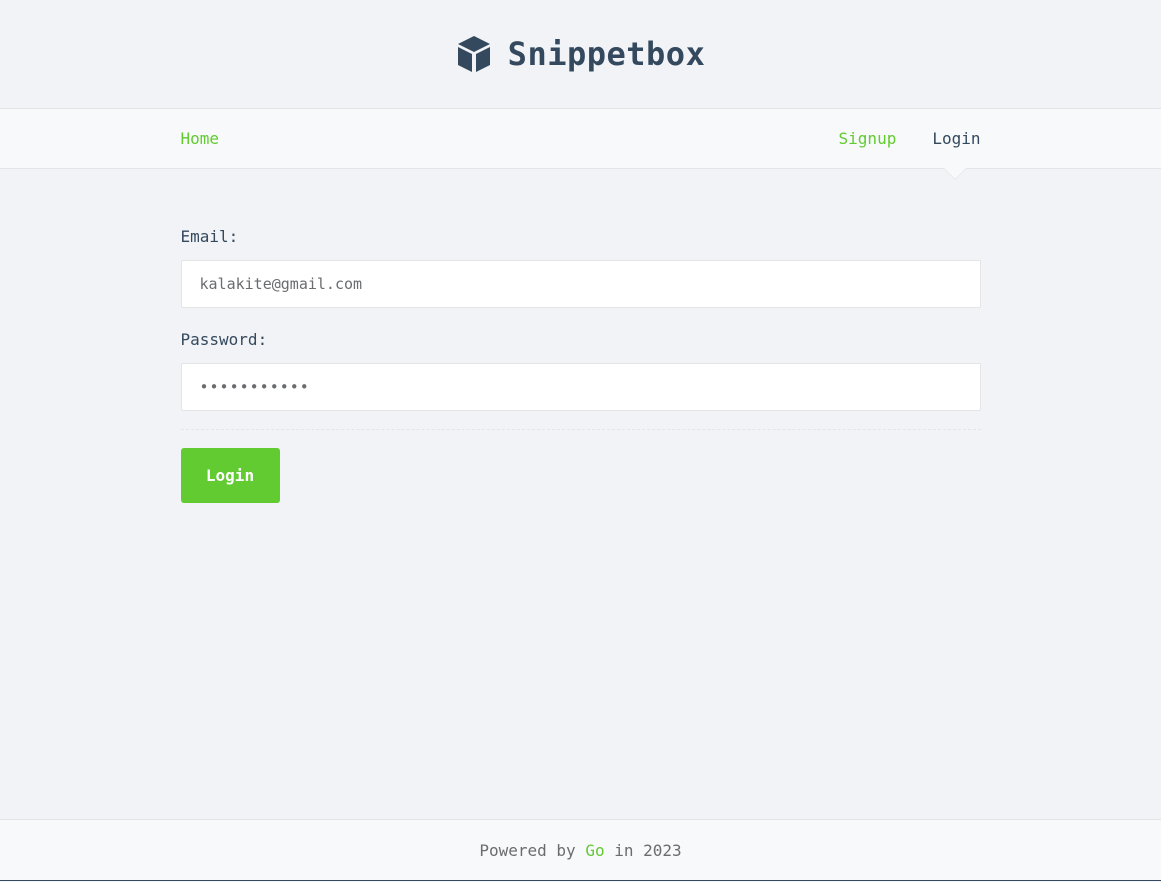 The width and height of the screenshot is (1161, 882). What do you see at coordinates (606, 54) in the screenshot?
I see `brand-title: Snippetbox` at bounding box center [606, 54].